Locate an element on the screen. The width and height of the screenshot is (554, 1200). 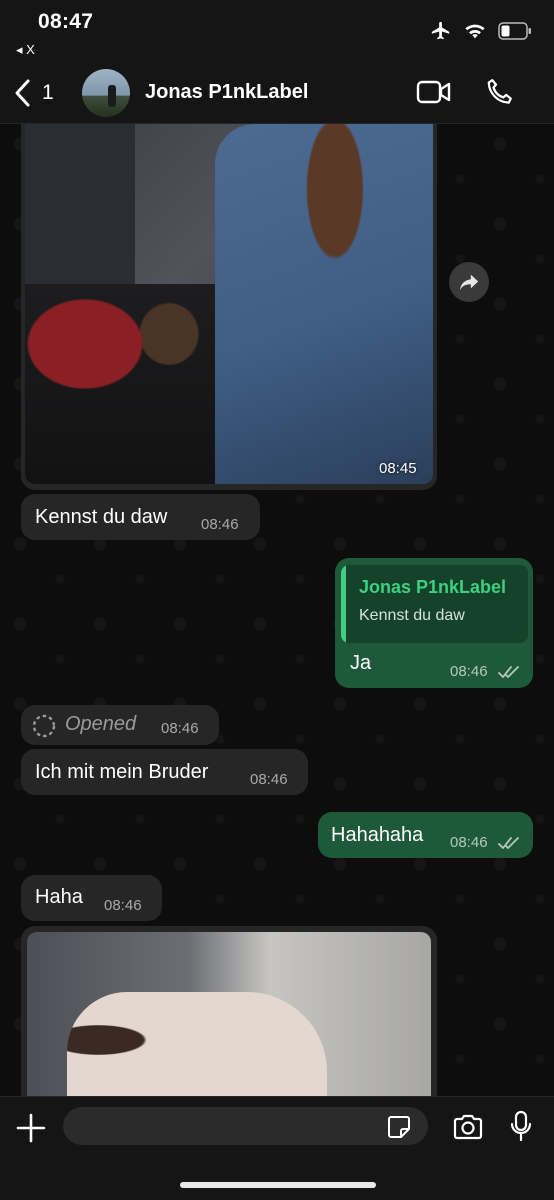
battery-icon is located at coordinates (514, 31).